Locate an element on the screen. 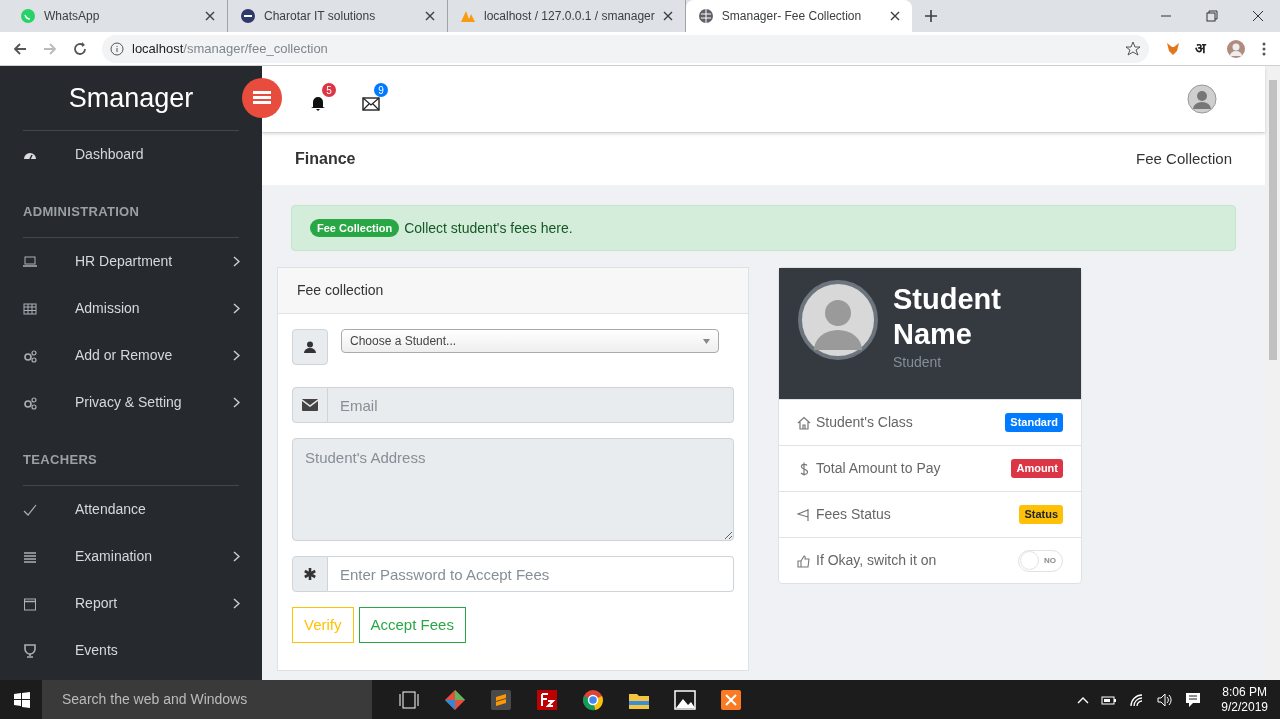 This screenshot has height=719, width=1280. messages-button: 9 is located at coordinates (377, 99).